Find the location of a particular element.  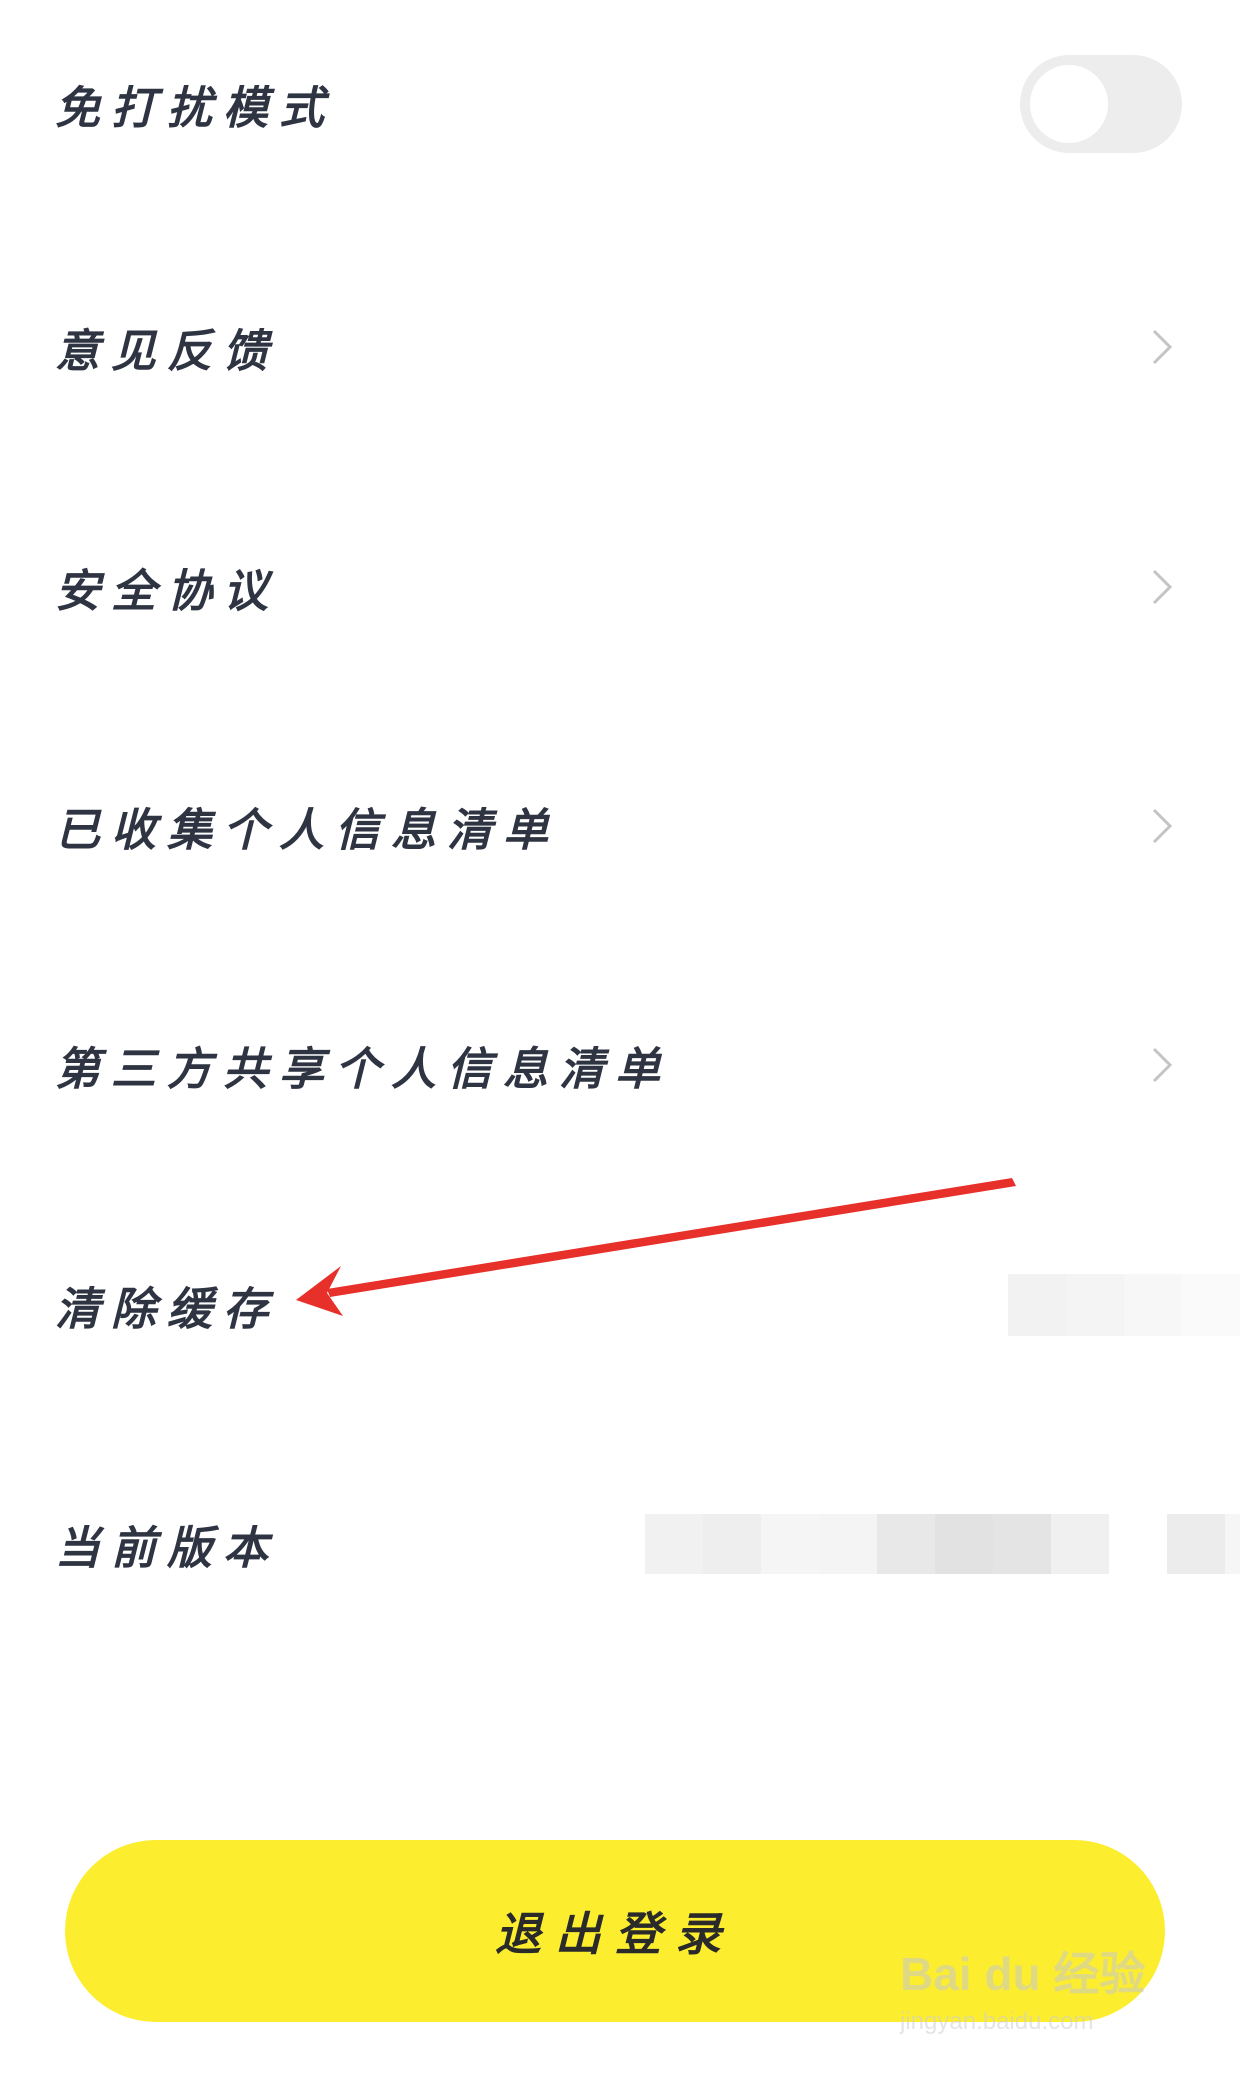

do-not-disturb-toggle is located at coordinates (1101, 103).